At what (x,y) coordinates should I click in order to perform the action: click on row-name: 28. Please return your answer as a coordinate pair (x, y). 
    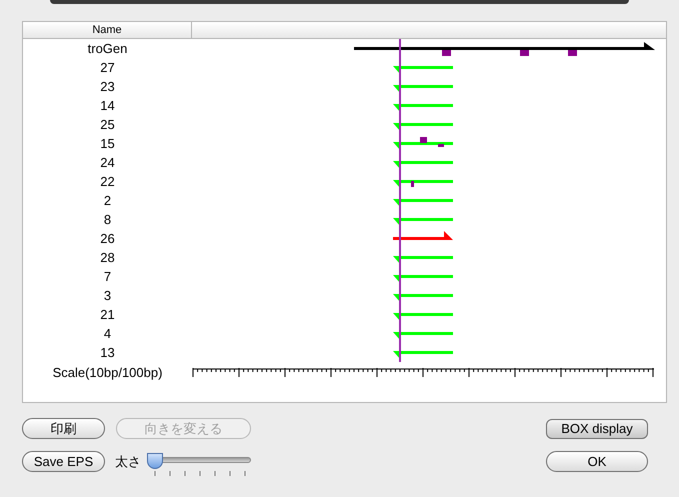
    Looking at the image, I should click on (107, 258).